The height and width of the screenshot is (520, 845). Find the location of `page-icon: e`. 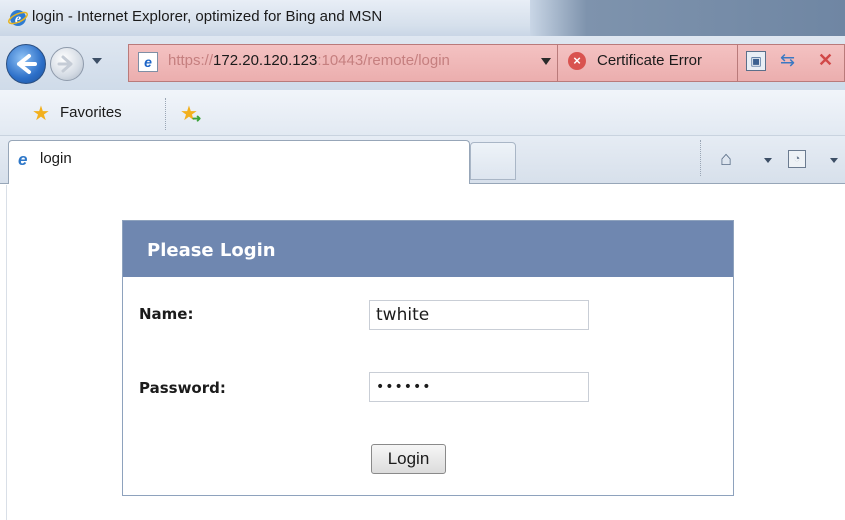

page-icon: e is located at coordinates (148, 62).